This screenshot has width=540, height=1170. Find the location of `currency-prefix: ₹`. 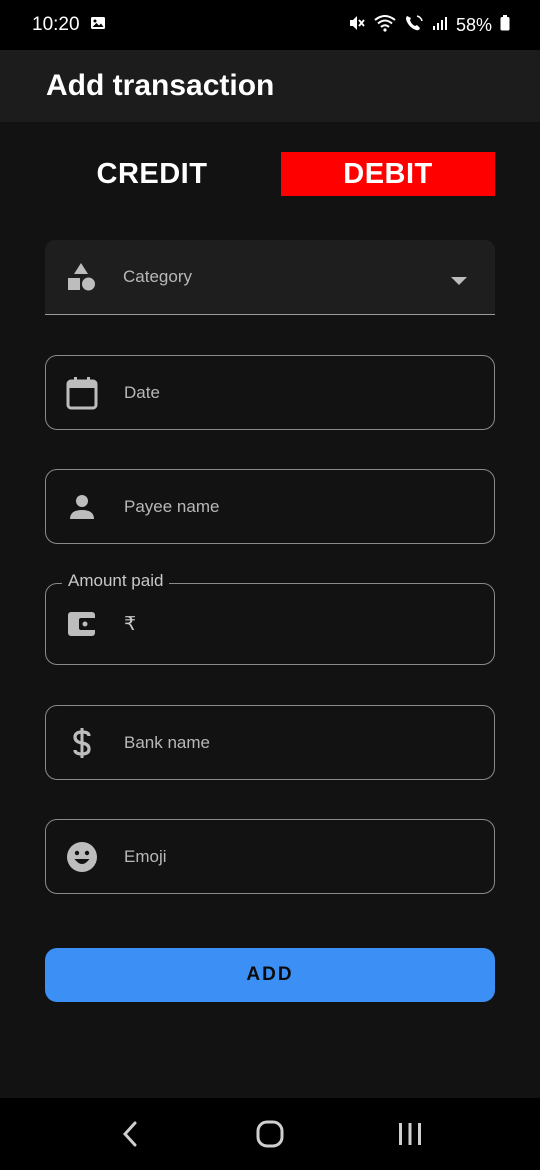

currency-prefix: ₹ is located at coordinates (130, 624).